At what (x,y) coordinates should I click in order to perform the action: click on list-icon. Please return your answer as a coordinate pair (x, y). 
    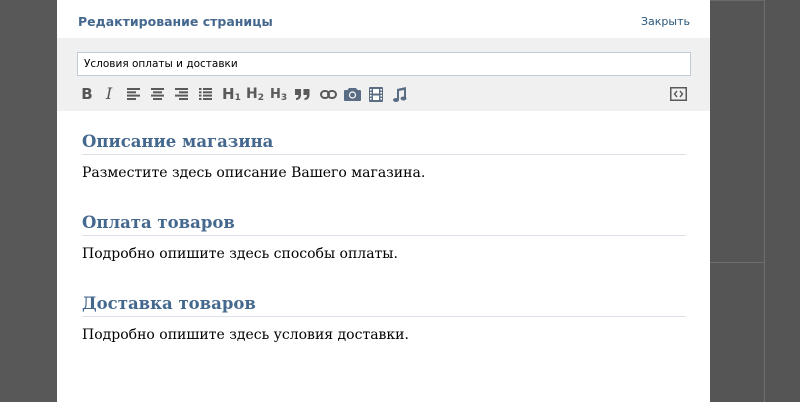
    Looking at the image, I should click on (205, 94).